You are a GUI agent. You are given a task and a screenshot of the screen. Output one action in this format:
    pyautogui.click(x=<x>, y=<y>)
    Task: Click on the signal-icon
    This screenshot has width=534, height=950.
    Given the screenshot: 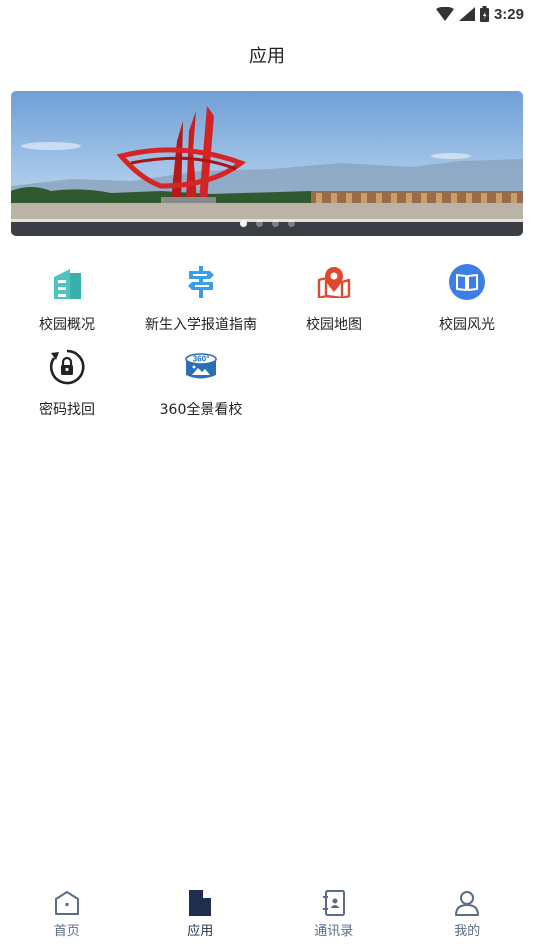 What is the action you would take?
    pyautogui.click(x=466, y=14)
    